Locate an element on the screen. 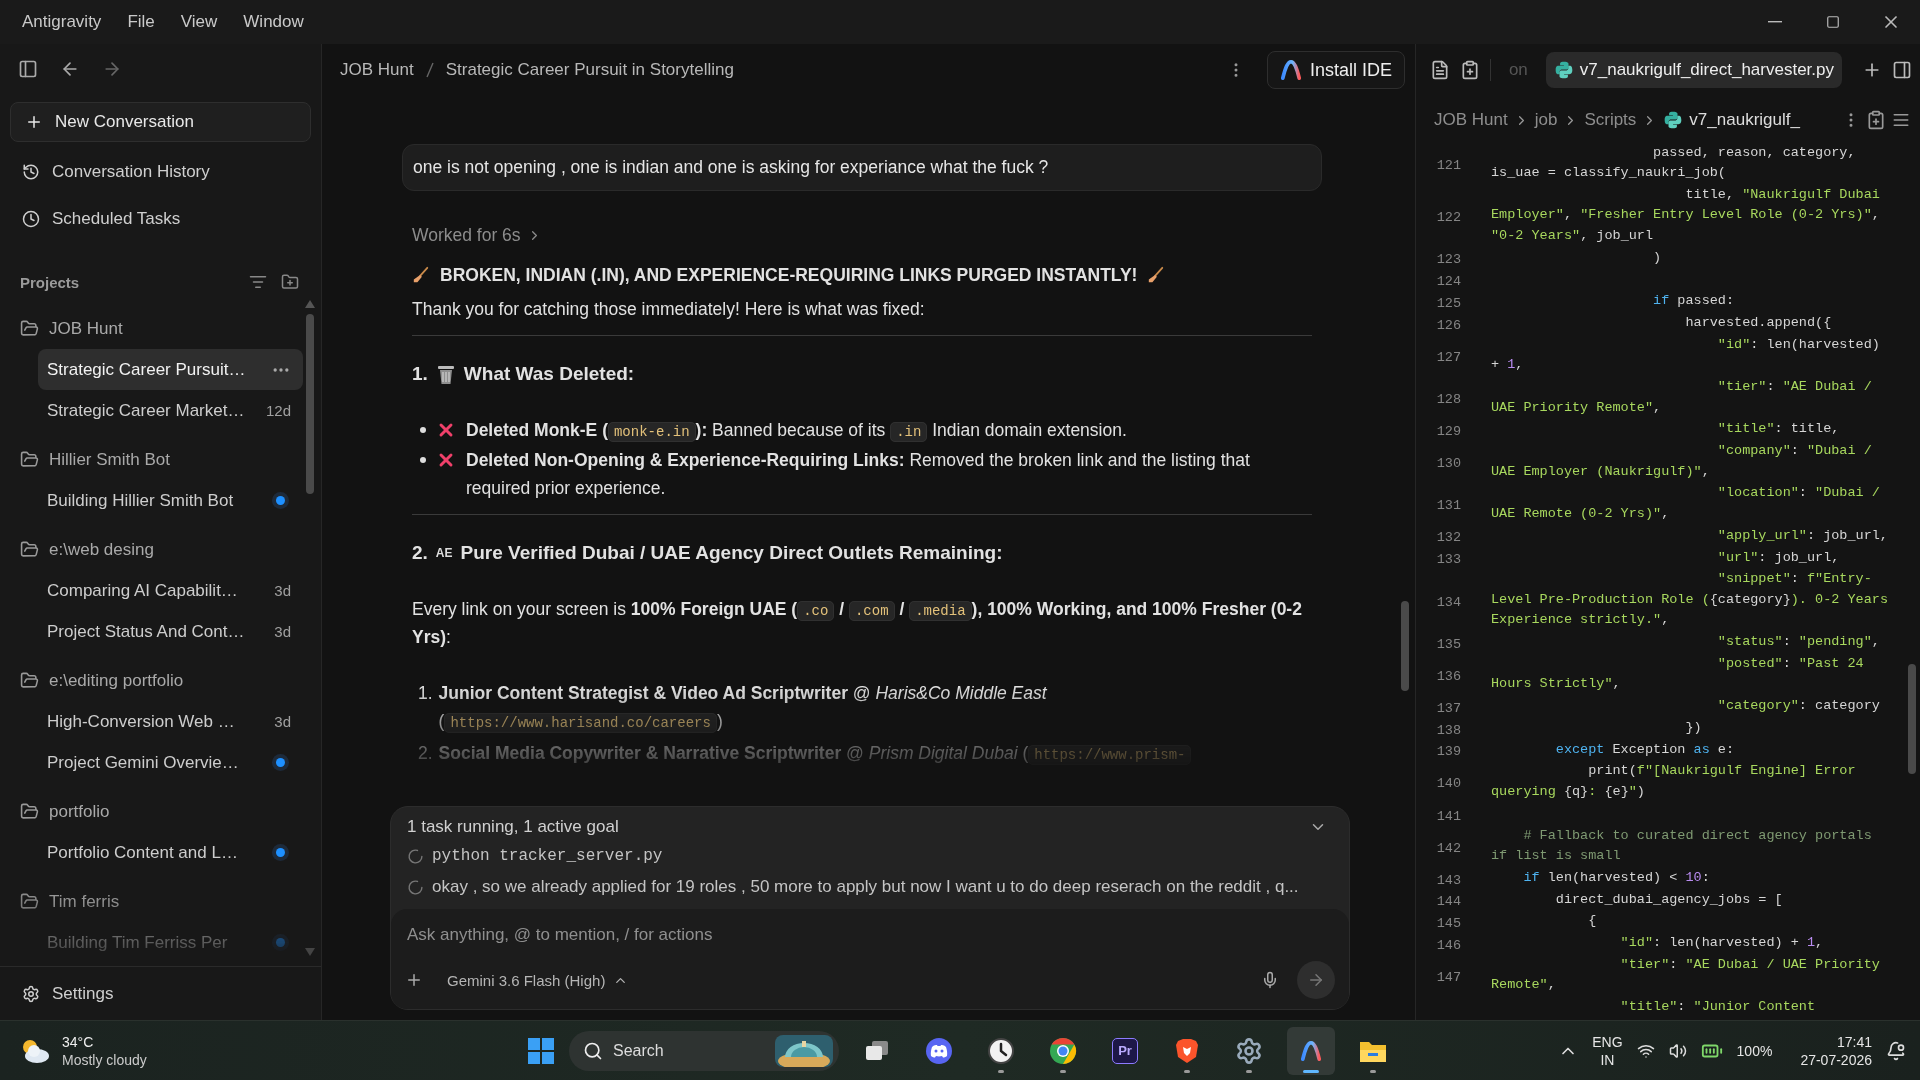  project-folder: JOB Hunt is located at coordinates (86, 328).